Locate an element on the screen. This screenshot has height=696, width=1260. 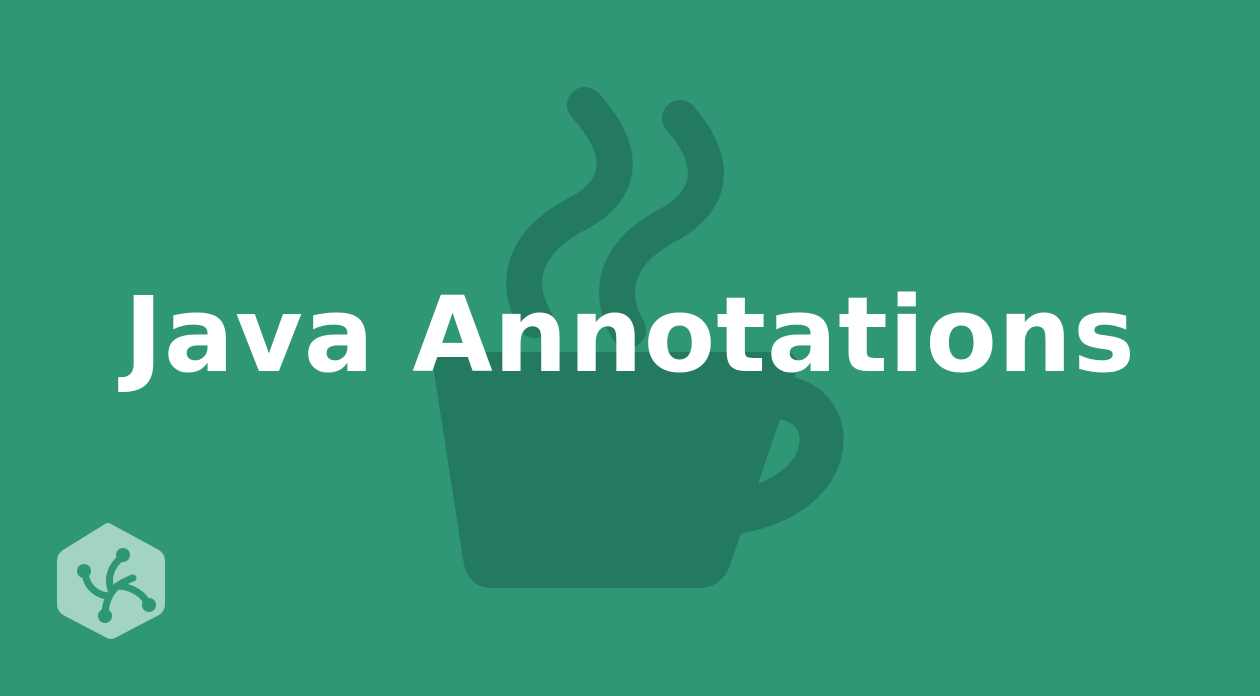
page-title: Java Annotations is located at coordinates (630, 335).